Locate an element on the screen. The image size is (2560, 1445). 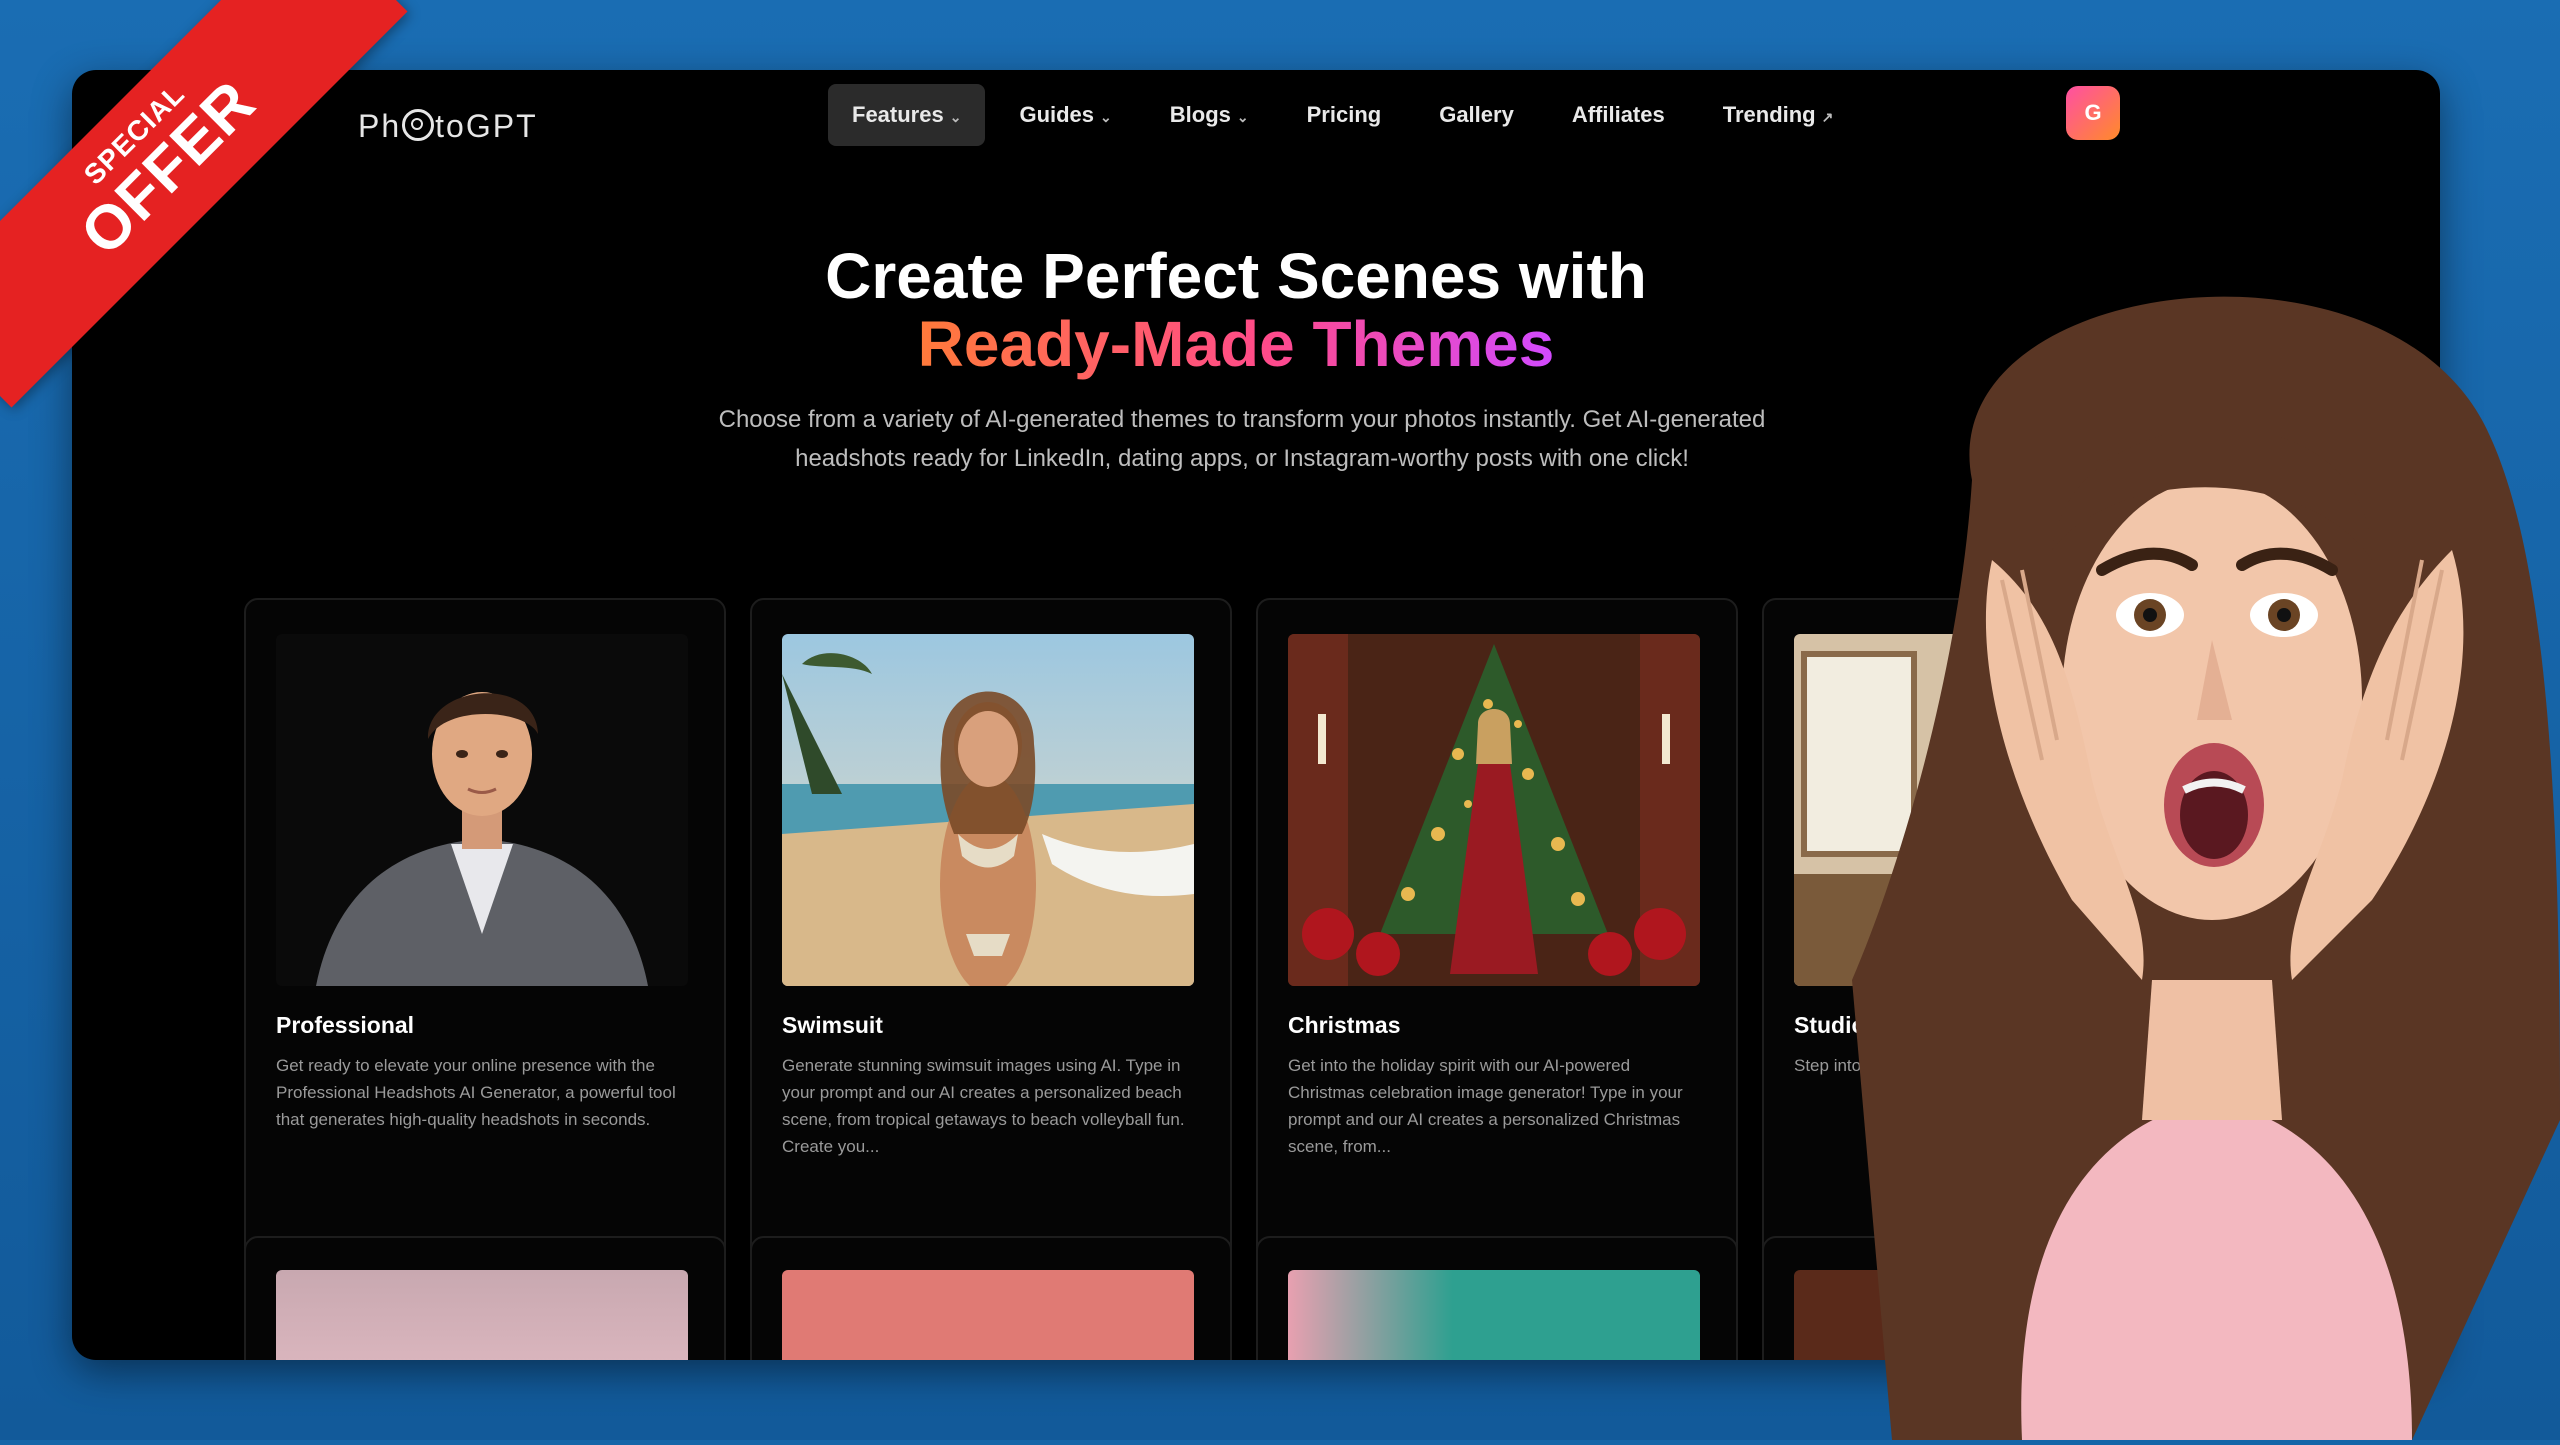
theme-card-blossom is located at coordinates (485, 1298).